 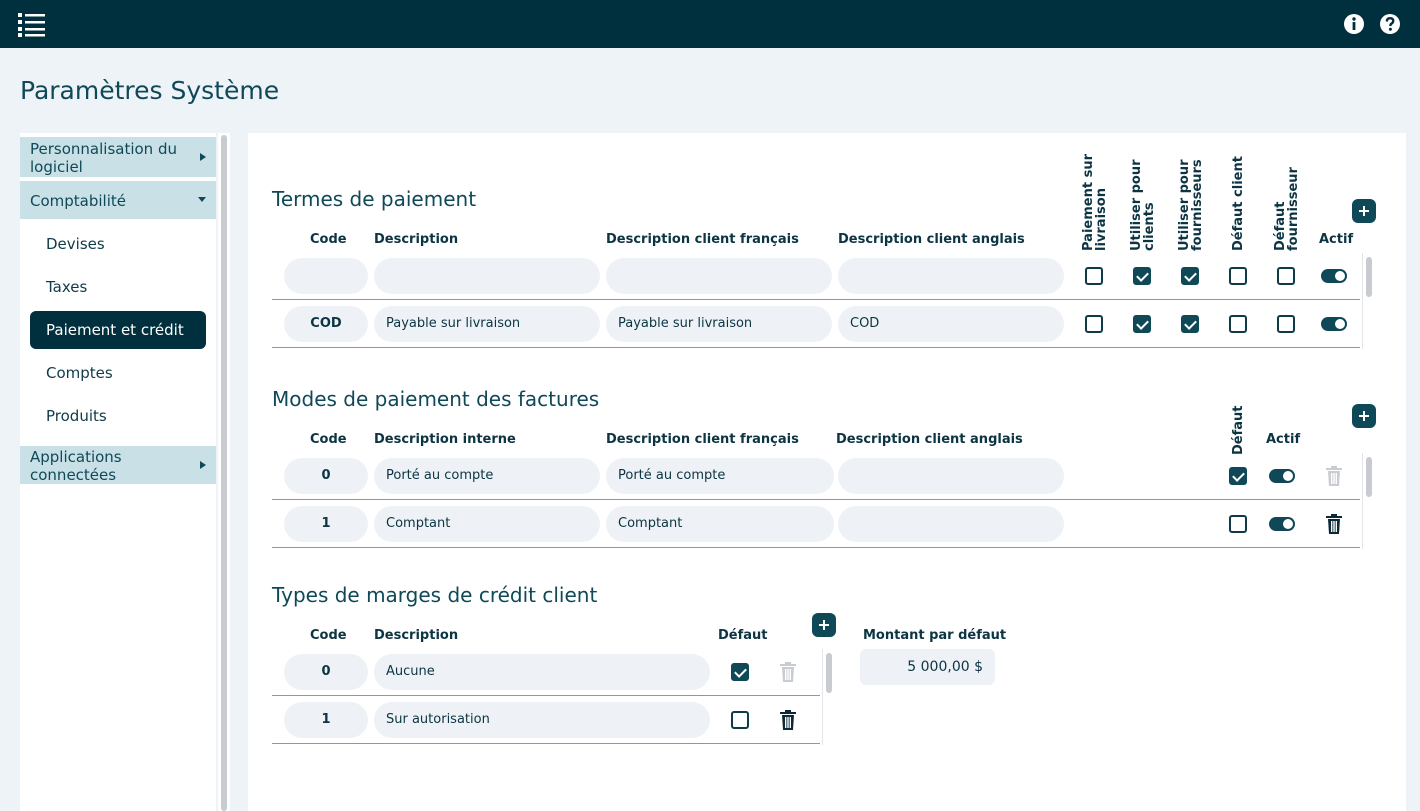 I want to click on sidebar-scrollbar, so click(x=224, y=472).